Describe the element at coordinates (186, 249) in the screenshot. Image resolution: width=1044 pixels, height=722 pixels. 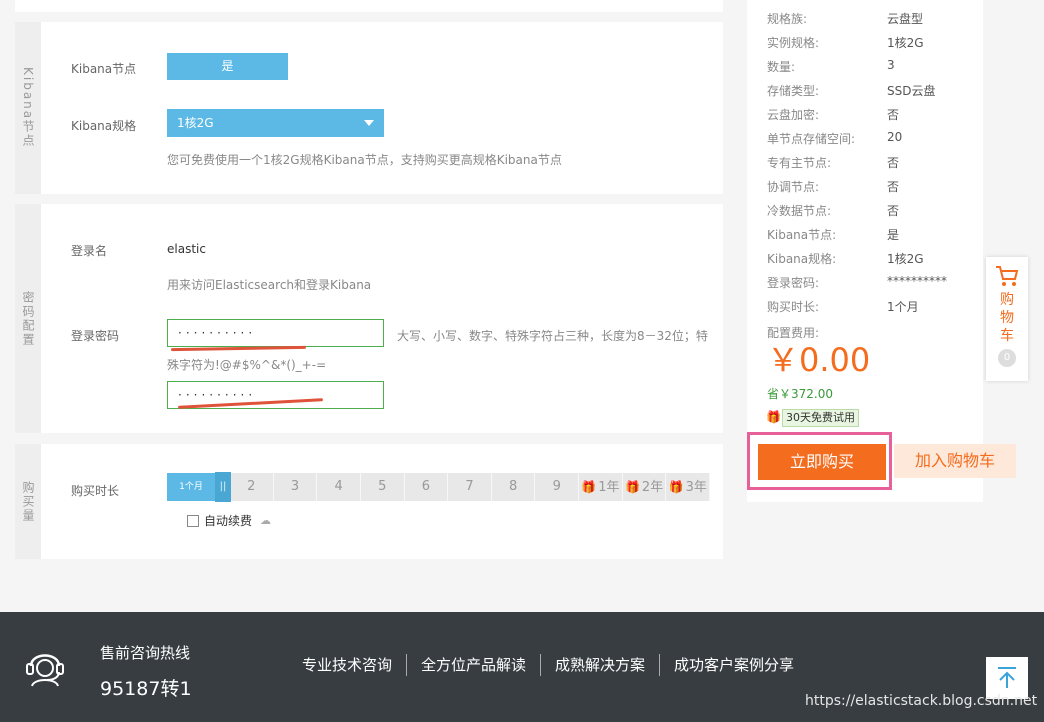
I see `login-name-value: elastic` at that location.